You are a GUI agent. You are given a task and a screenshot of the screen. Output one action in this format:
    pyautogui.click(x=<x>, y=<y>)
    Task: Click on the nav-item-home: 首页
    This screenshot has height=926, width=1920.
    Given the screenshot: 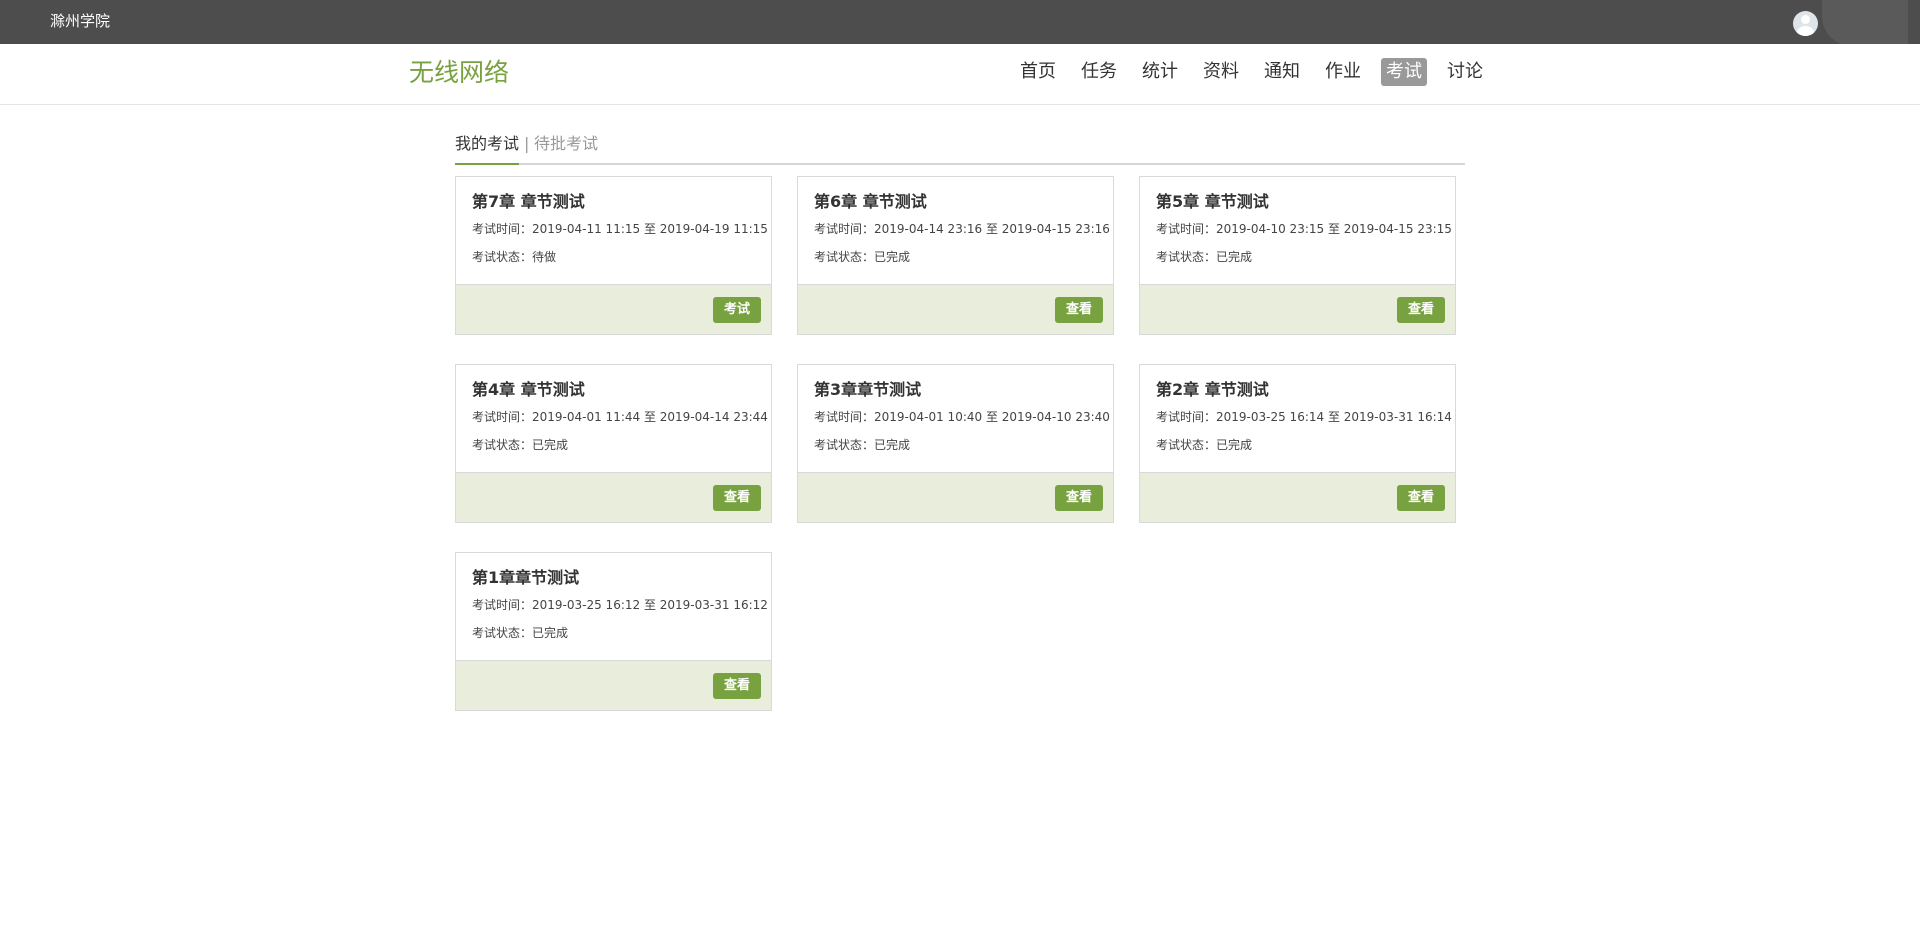 What is the action you would take?
    pyautogui.click(x=1038, y=72)
    